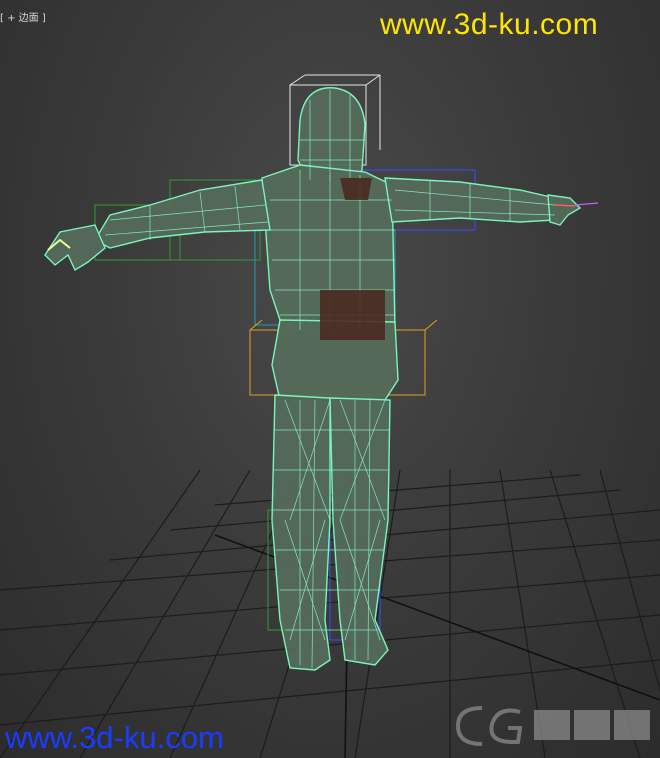  What do you see at coordinates (552, 726) in the screenshot?
I see `watermark-cg-logo` at bounding box center [552, 726].